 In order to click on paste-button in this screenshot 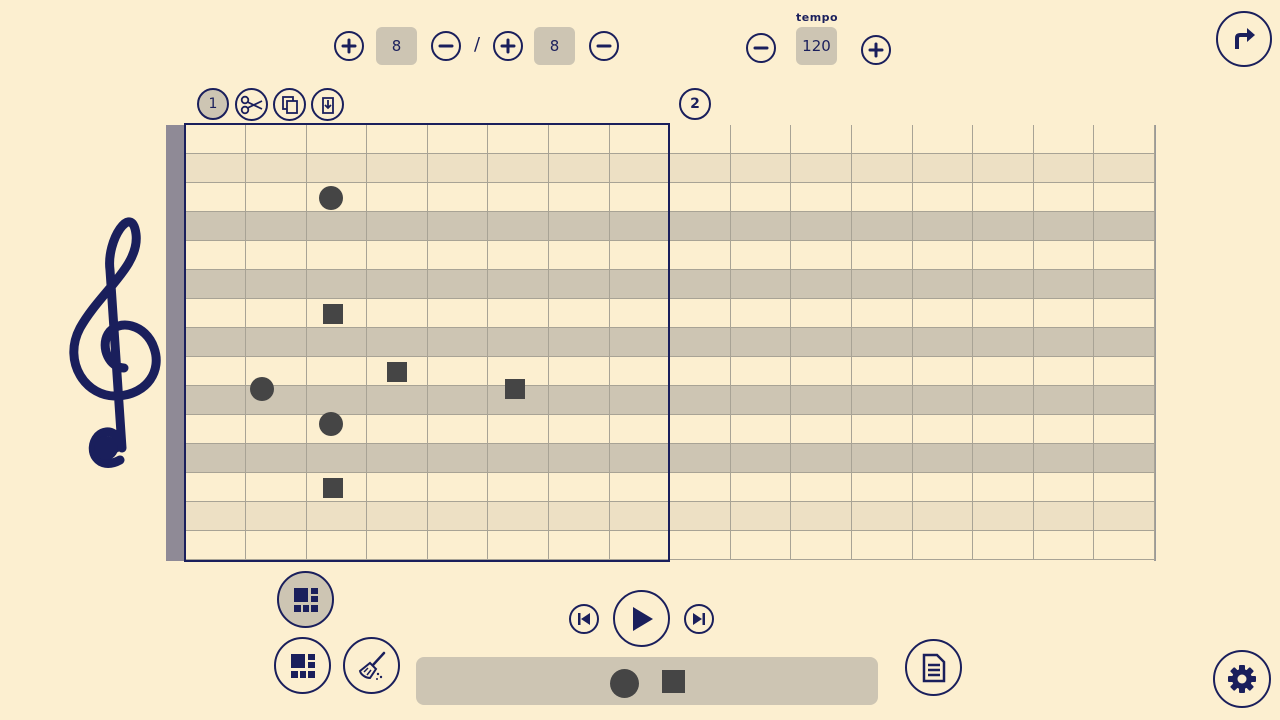, I will do `click(327, 104)`.